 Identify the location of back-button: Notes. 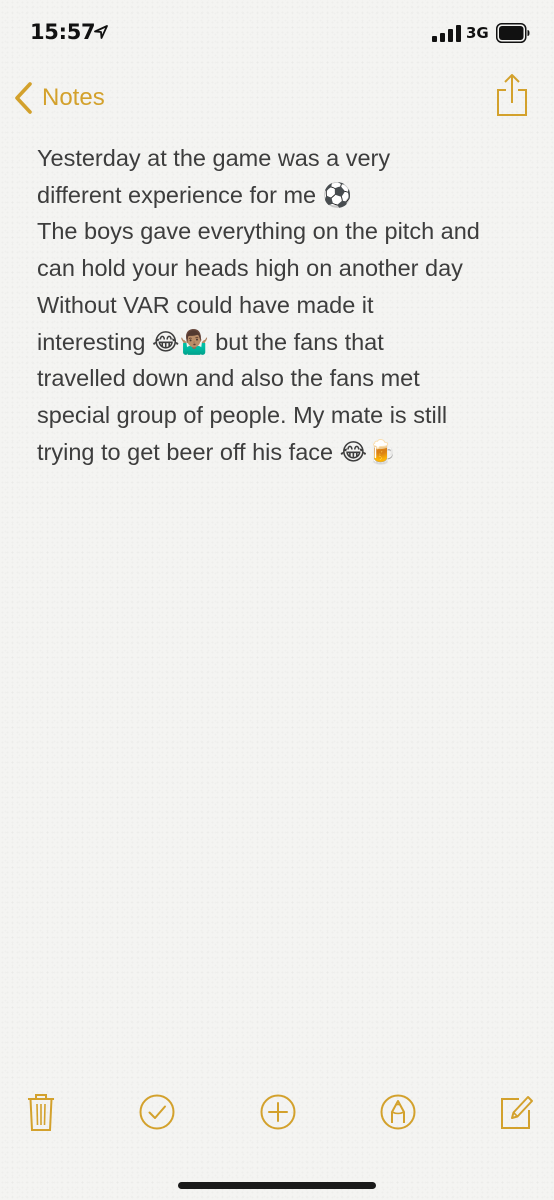
(58, 98).